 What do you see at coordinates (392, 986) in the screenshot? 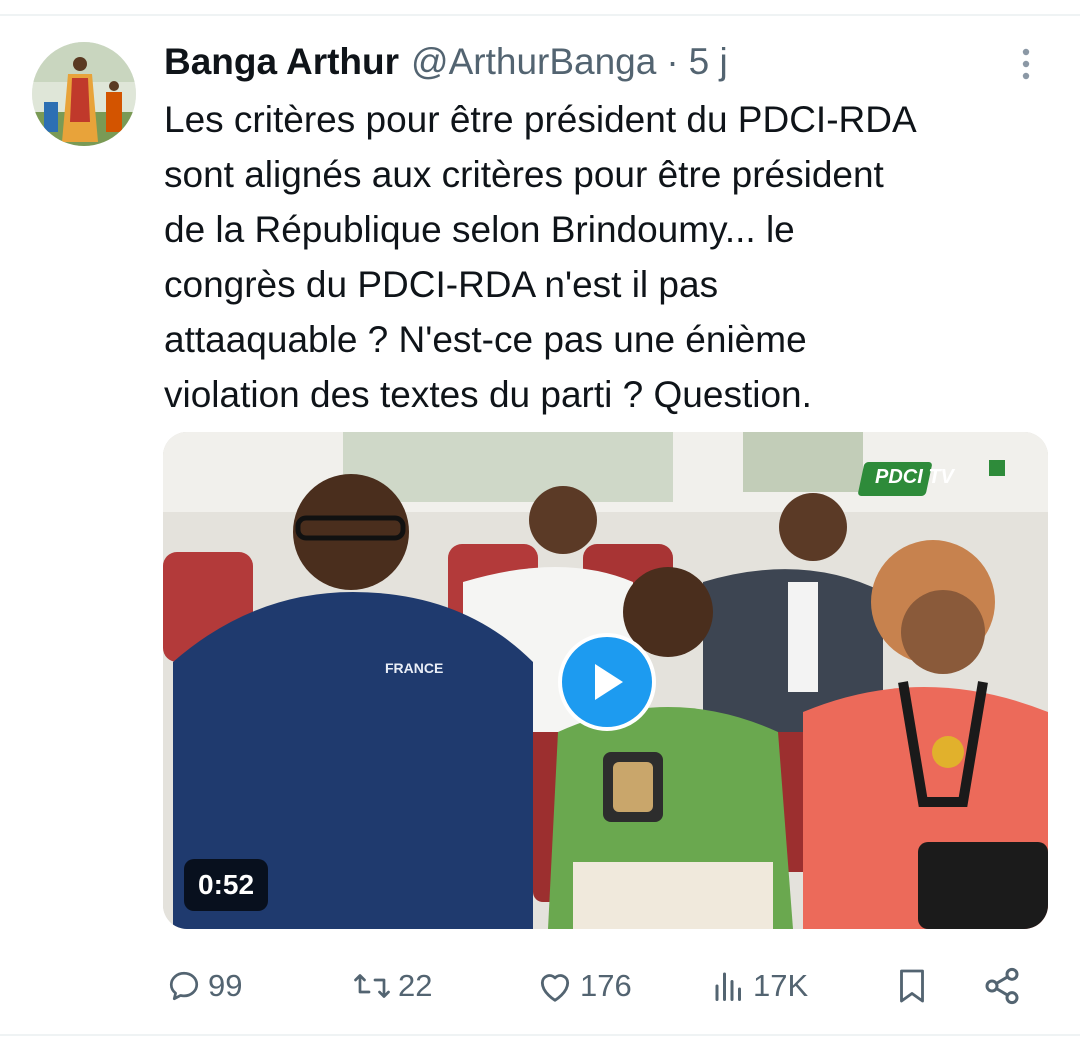
I see `retweet-button: 22` at bounding box center [392, 986].